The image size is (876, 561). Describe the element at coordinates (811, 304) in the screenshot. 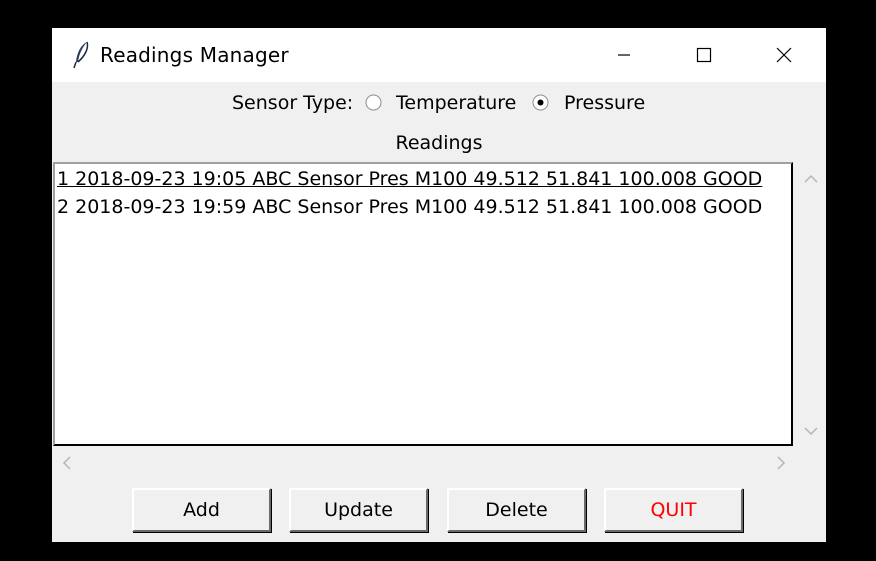

I see `vertical-scrollbar` at that location.